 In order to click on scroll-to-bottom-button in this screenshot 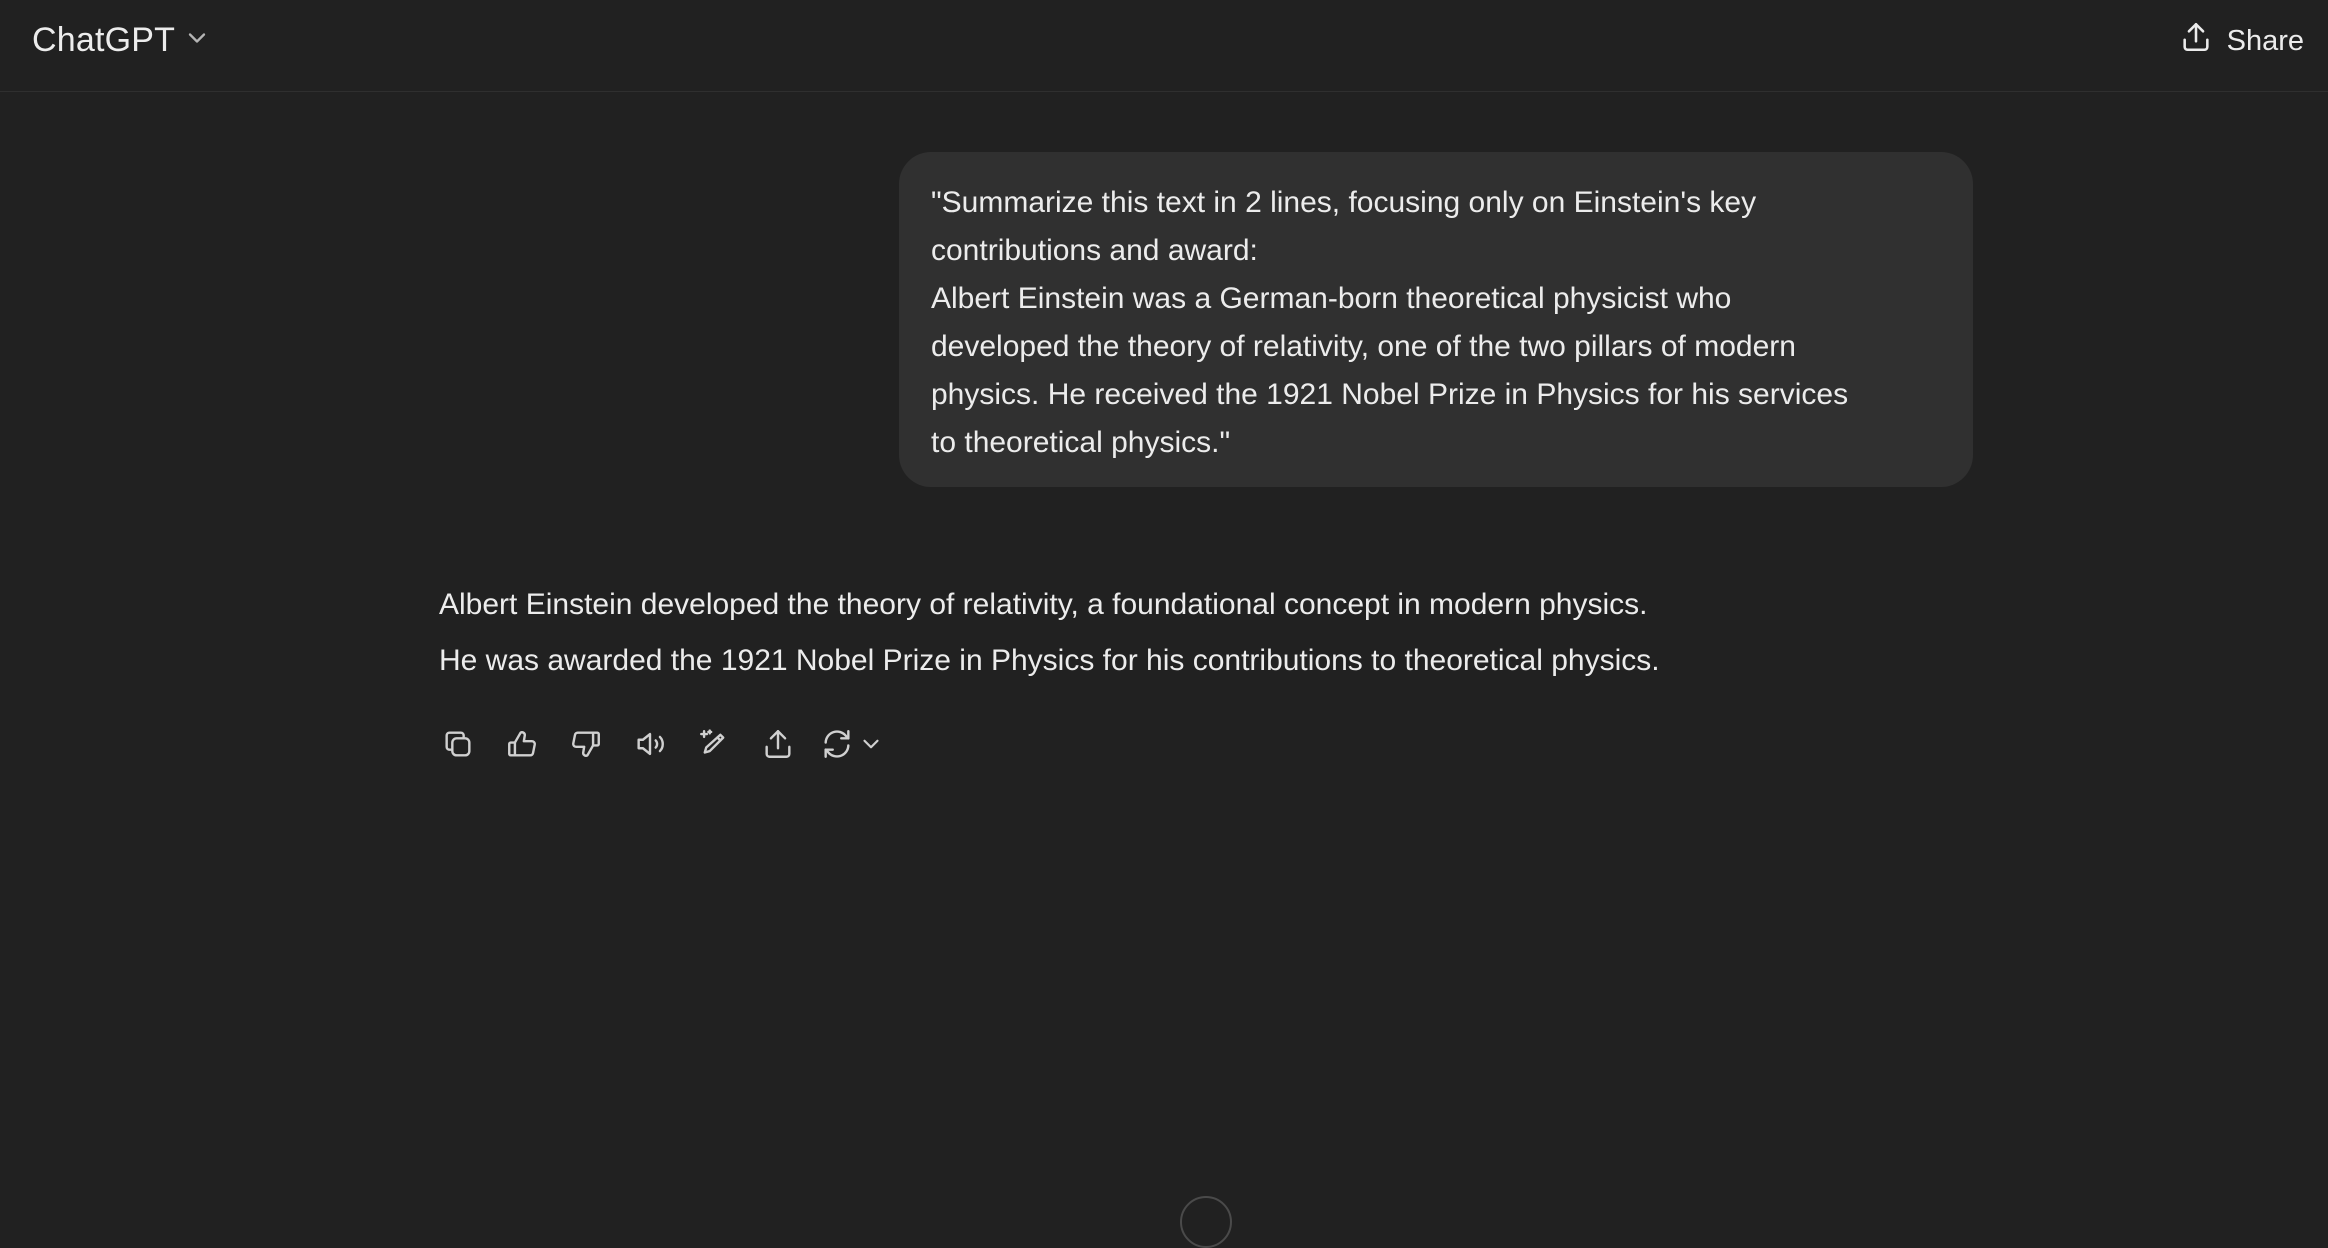, I will do `click(1206, 1222)`.